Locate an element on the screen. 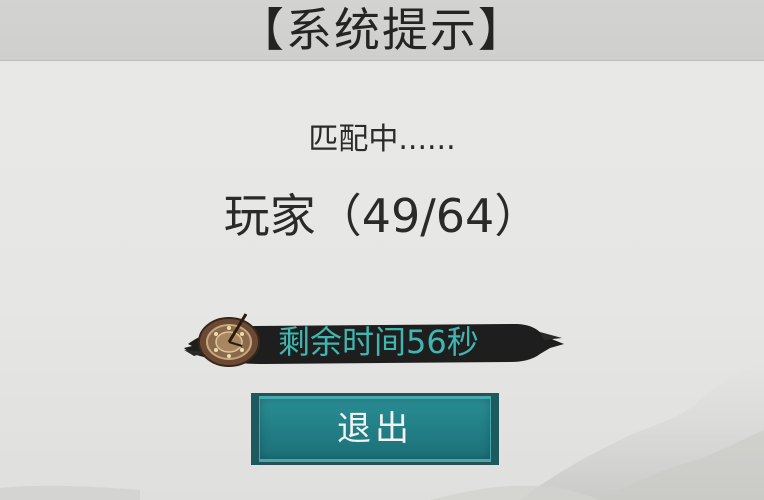 The height and width of the screenshot is (500, 764). compass-icon is located at coordinates (229, 340).